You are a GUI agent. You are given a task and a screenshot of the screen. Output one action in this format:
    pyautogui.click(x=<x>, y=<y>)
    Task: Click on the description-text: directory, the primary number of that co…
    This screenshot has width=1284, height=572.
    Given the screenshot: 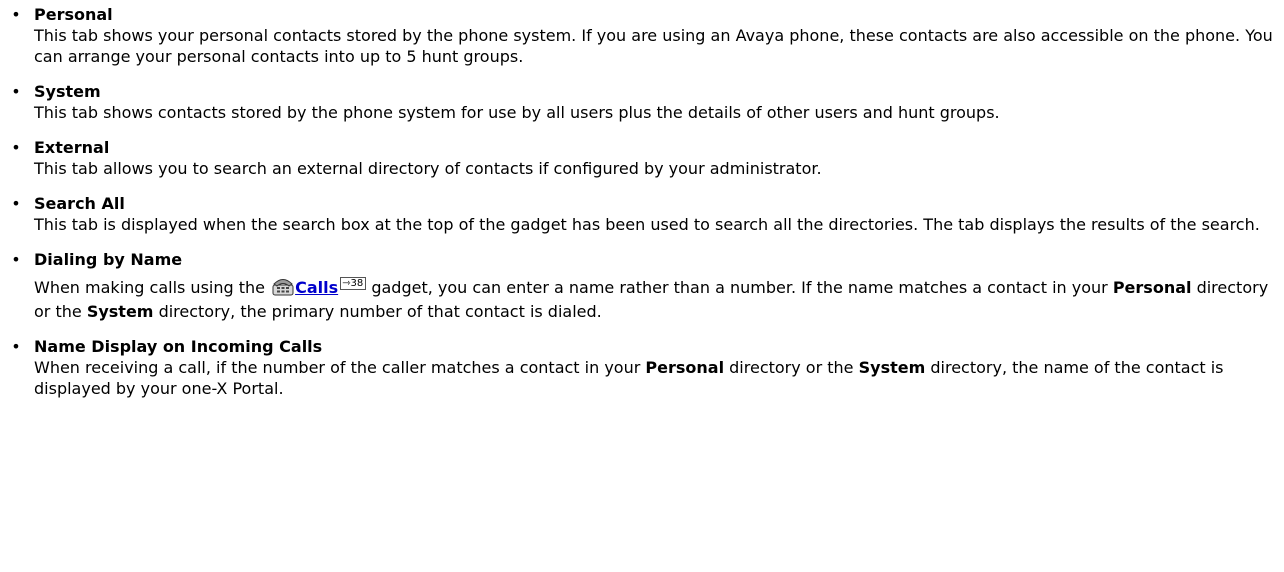 What is the action you would take?
    pyautogui.click(x=380, y=311)
    